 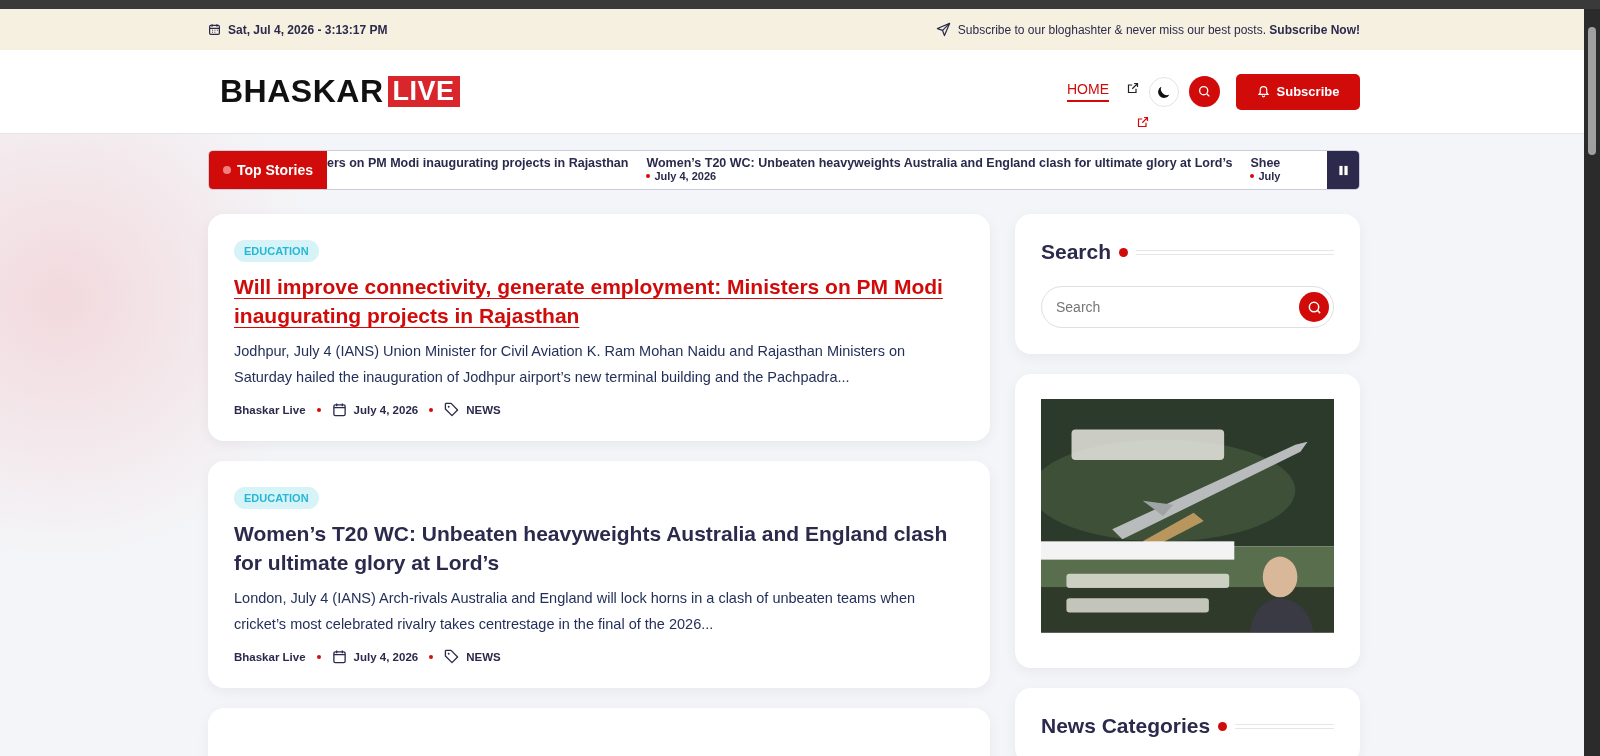 I want to click on pause-icon, so click(x=1343, y=170).